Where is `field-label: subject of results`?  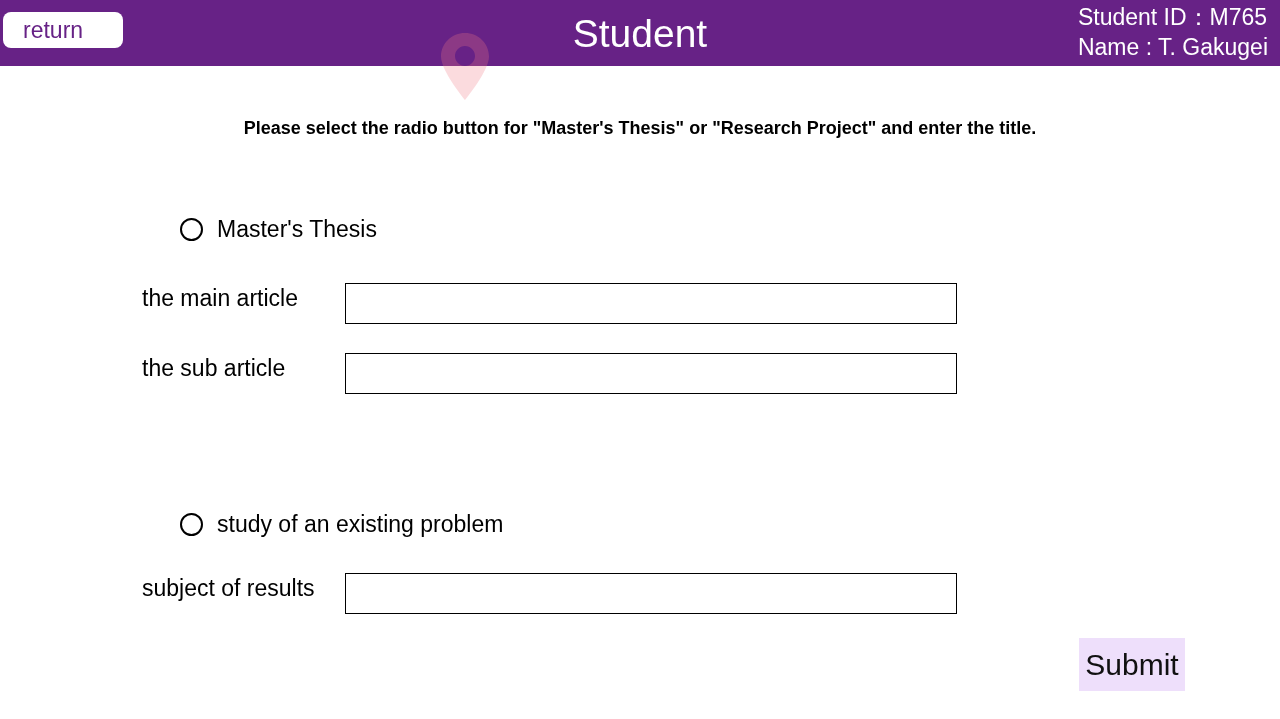
field-label: subject of results is located at coordinates (229, 588).